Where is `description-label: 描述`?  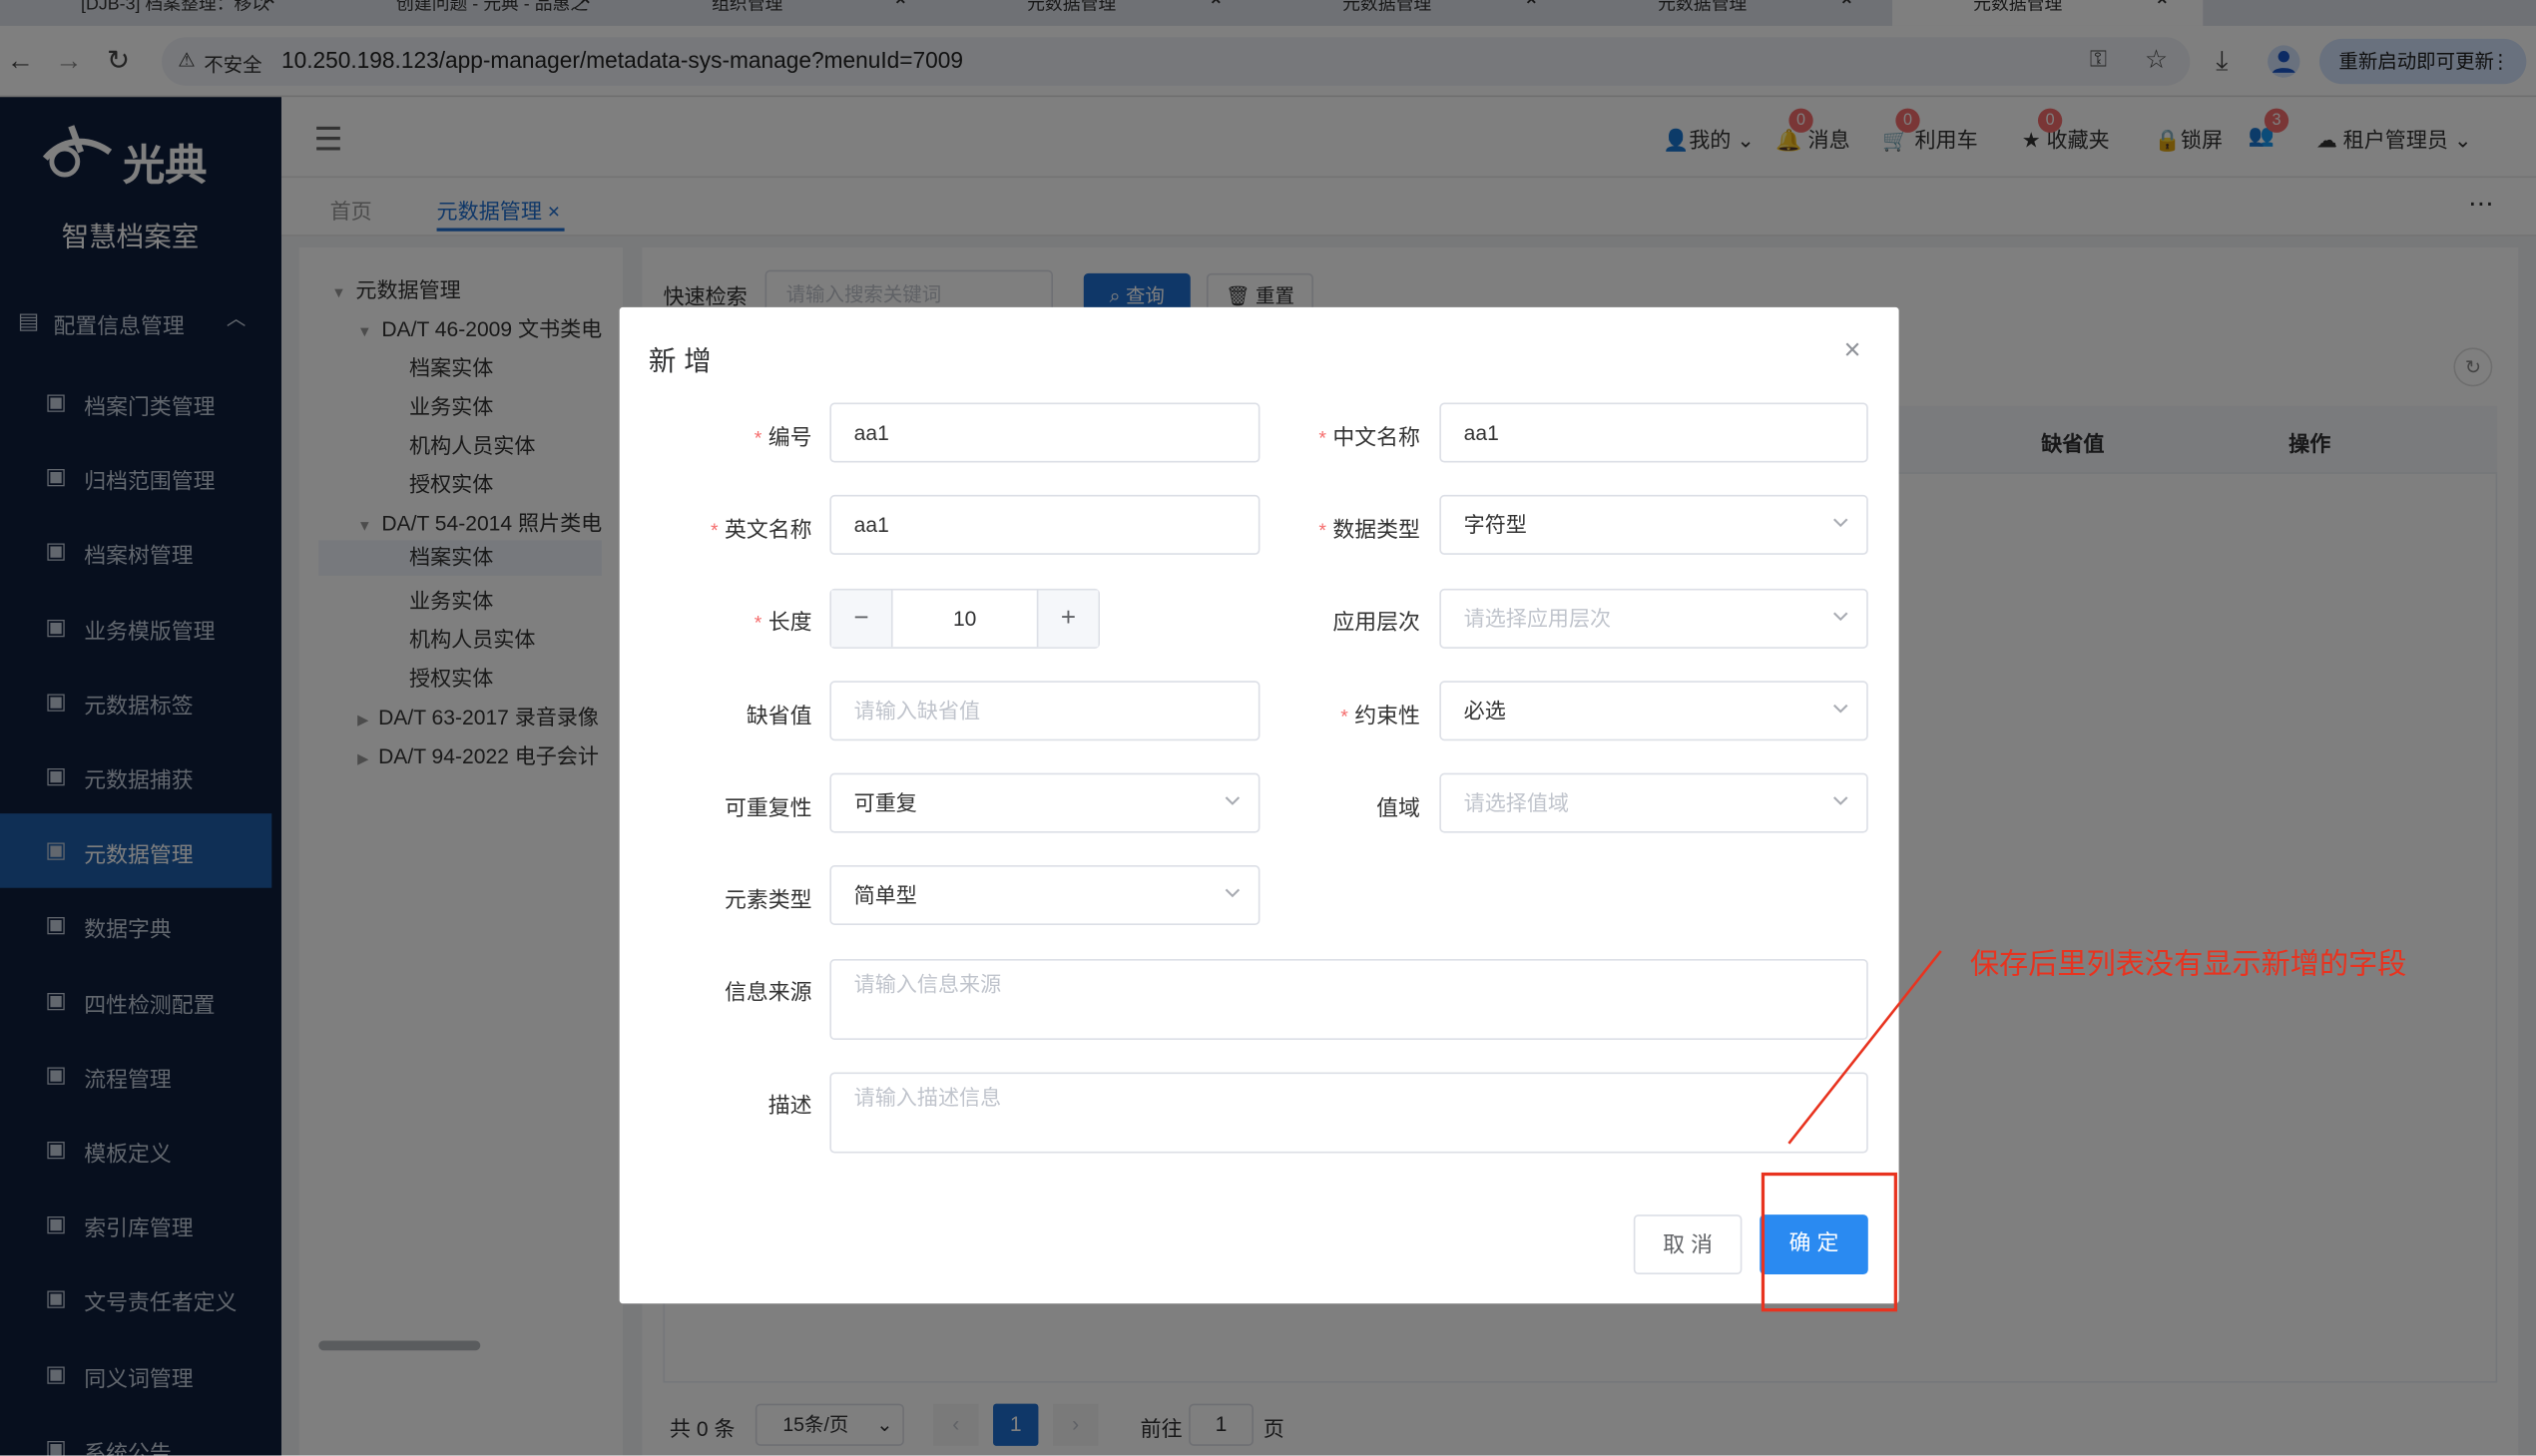 description-label: 描述 is located at coordinates (789, 1105).